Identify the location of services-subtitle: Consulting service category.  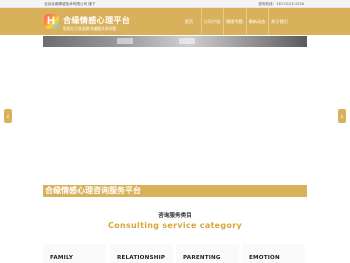
(175, 225).